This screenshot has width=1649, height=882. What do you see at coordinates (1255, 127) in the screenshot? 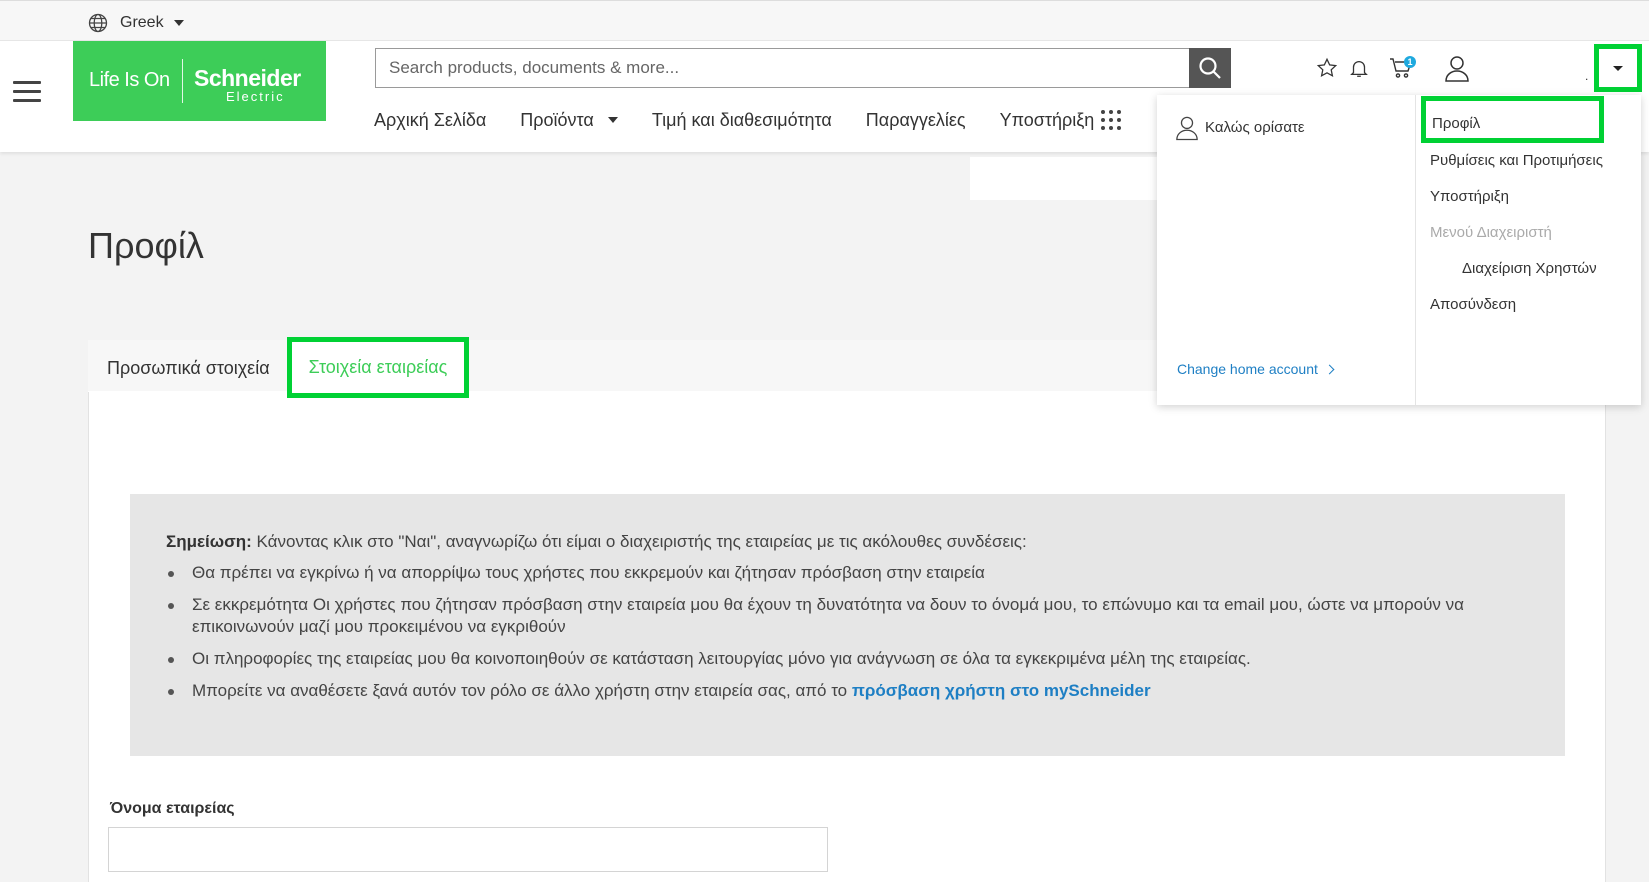
I see `welcome-label: Καλώς ορίσατε` at bounding box center [1255, 127].